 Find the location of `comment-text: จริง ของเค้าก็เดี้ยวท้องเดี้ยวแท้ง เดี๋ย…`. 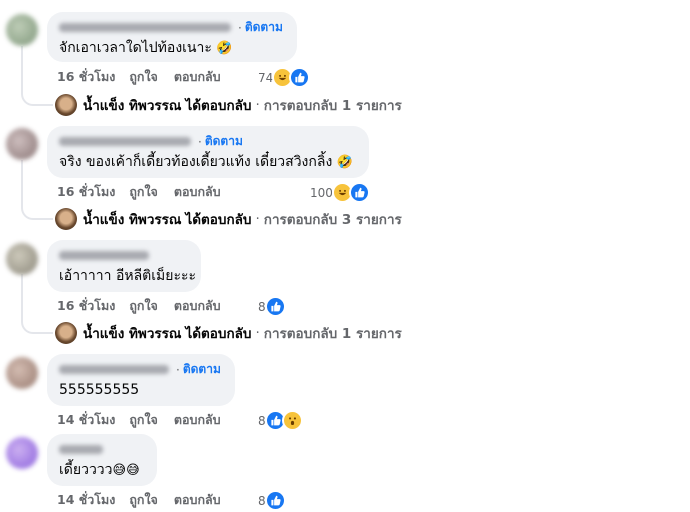

comment-text: จริง ของเค้าก็เดี้ยวท้องเดี้ยวแท้ง เดี๋ย… is located at coordinates (206, 162).